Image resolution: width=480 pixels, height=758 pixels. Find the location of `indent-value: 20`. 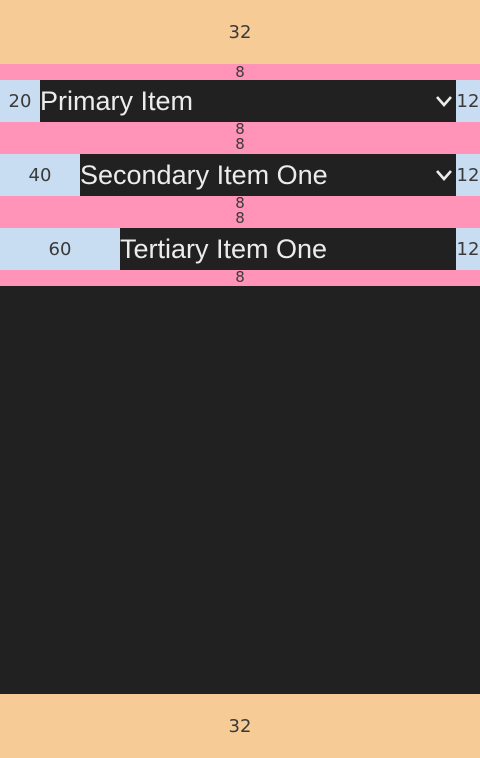

indent-value: 20 is located at coordinates (20, 101).